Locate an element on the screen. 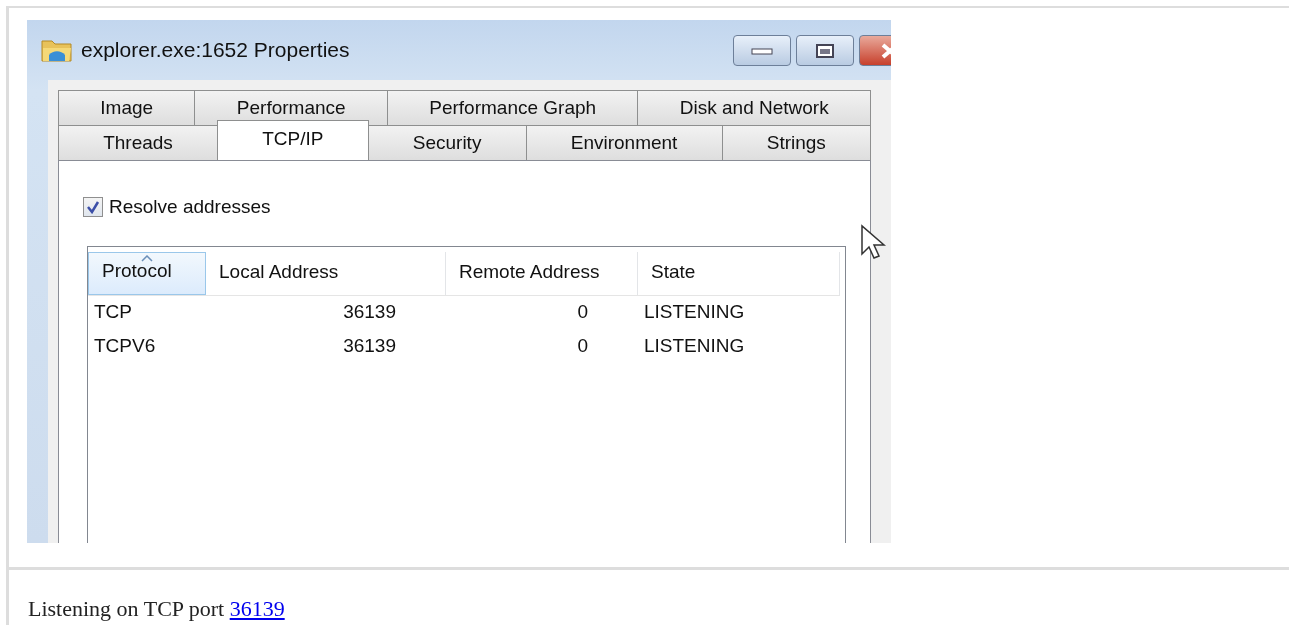 Image resolution: width=1289 pixels, height=637 pixels. table-cell-text: TCP is located at coordinates (113, 312).